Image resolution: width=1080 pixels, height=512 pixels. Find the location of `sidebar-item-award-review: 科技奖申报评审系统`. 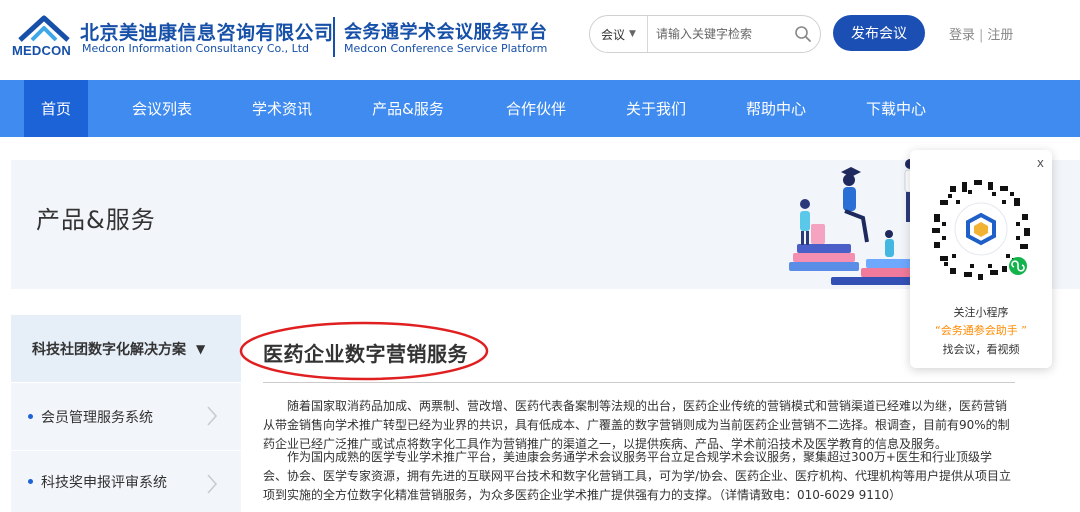

sidebar-item-award-review: 科技奖申报评审系统 is located at coordinates (126, 481).